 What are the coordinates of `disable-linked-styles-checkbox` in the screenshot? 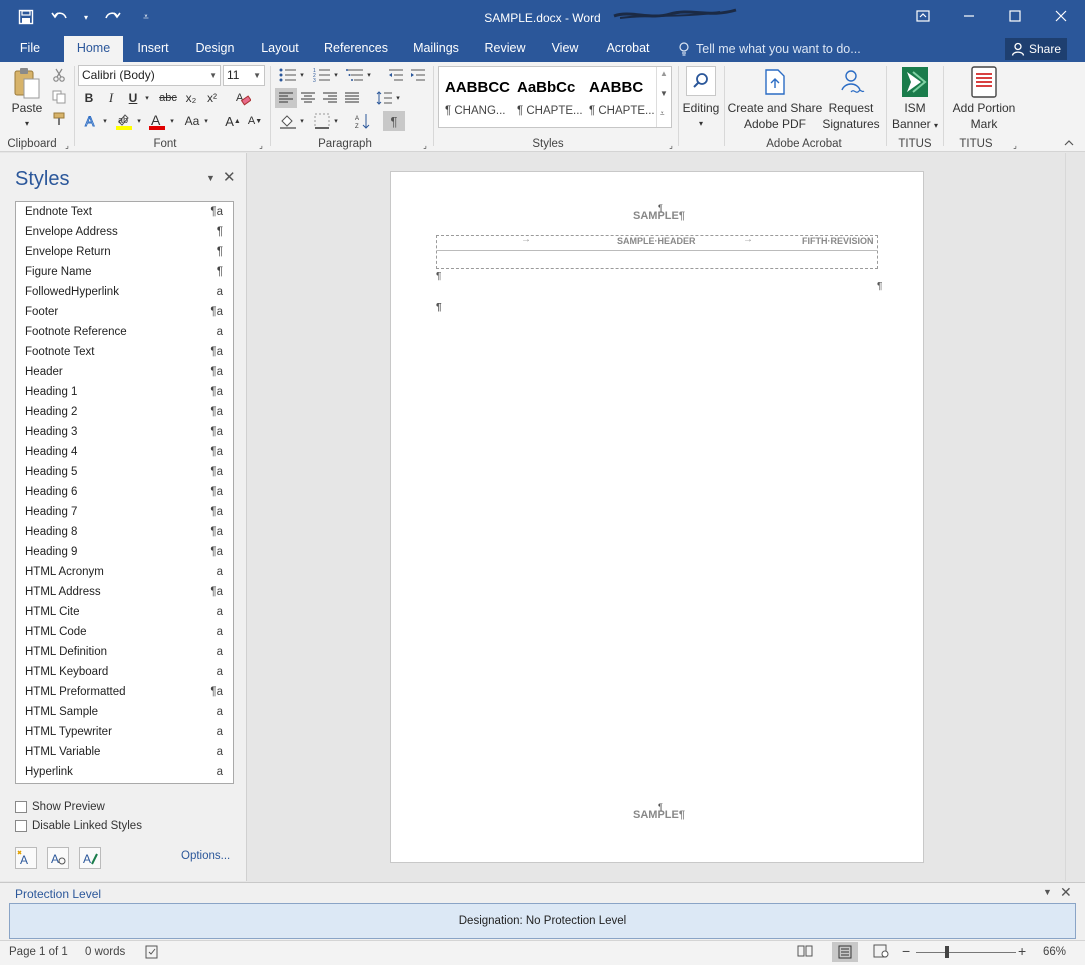 It's located at (21, 826).